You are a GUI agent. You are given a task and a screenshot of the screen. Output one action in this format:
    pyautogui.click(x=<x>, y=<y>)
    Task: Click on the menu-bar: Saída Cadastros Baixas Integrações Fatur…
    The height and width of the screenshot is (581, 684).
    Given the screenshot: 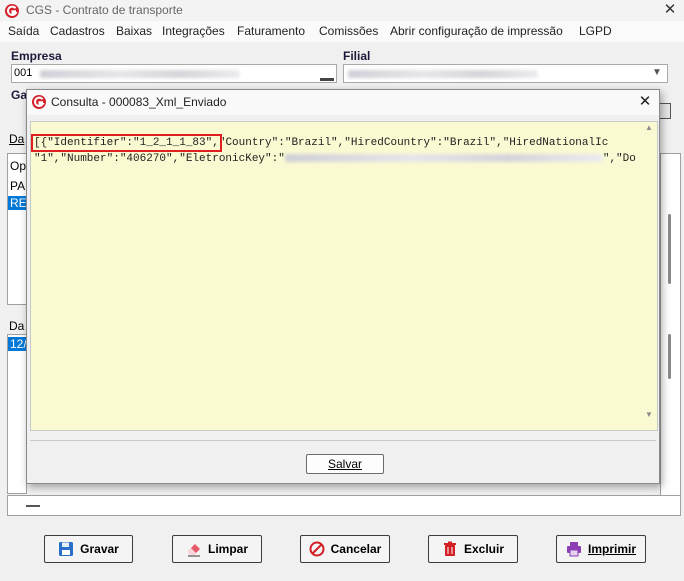 What is the action you would take?
    pyautogui.click(x=342, y=31)
    